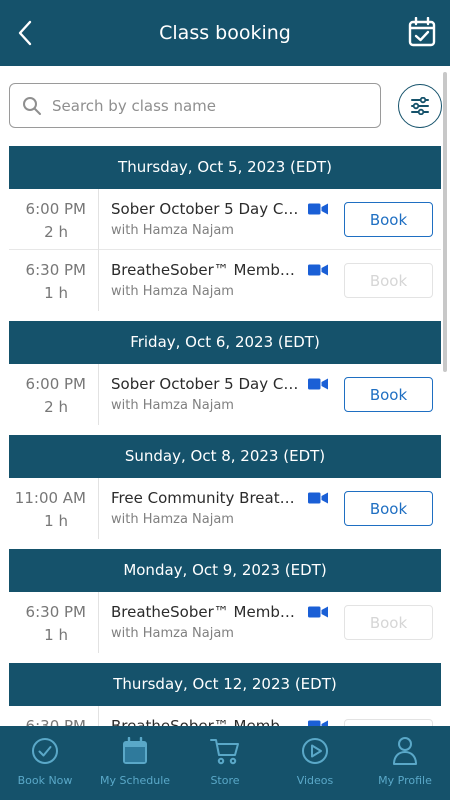  Describe the element at coordinates (315, 780) in the screenshot. I see `nav-label: Videos` at that location.